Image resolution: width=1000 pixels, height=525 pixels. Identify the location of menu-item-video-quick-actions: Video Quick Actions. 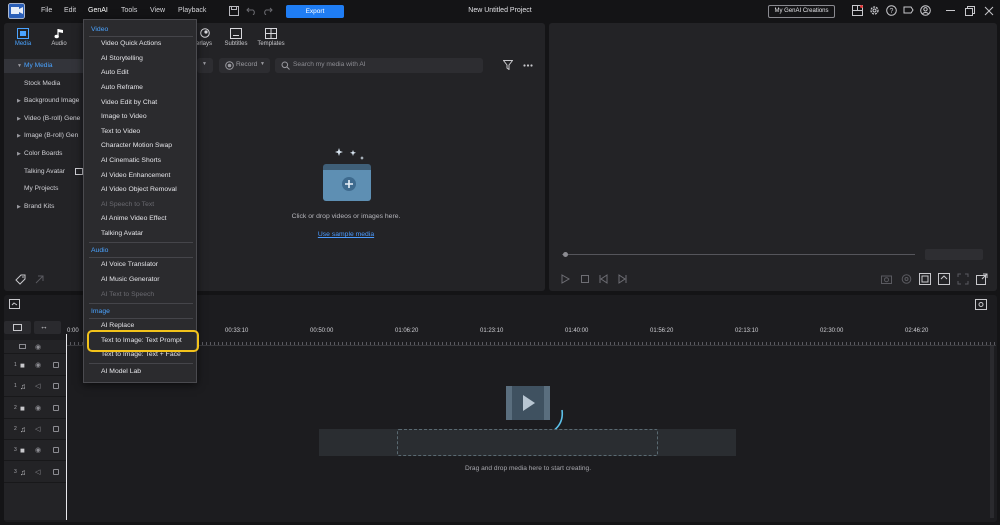
(131, 43).